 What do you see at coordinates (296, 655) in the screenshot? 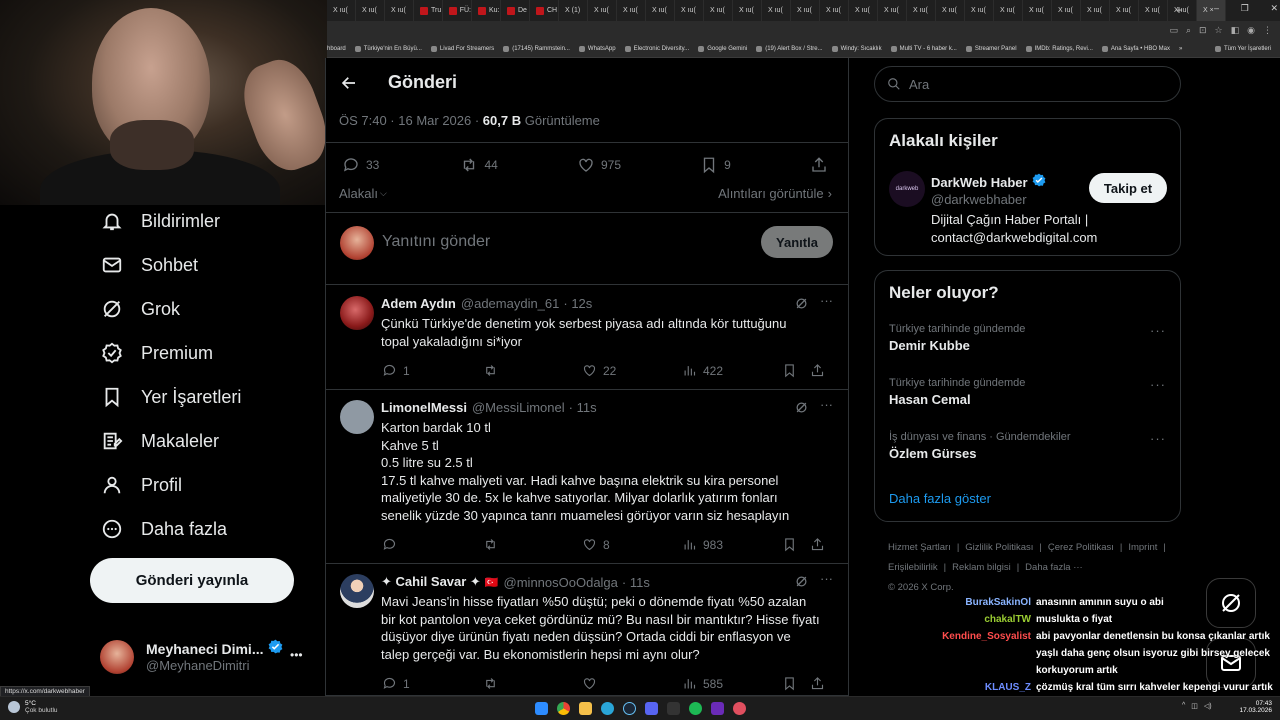
I see `account-more-icon: •••` at bounding box center [296, 655].